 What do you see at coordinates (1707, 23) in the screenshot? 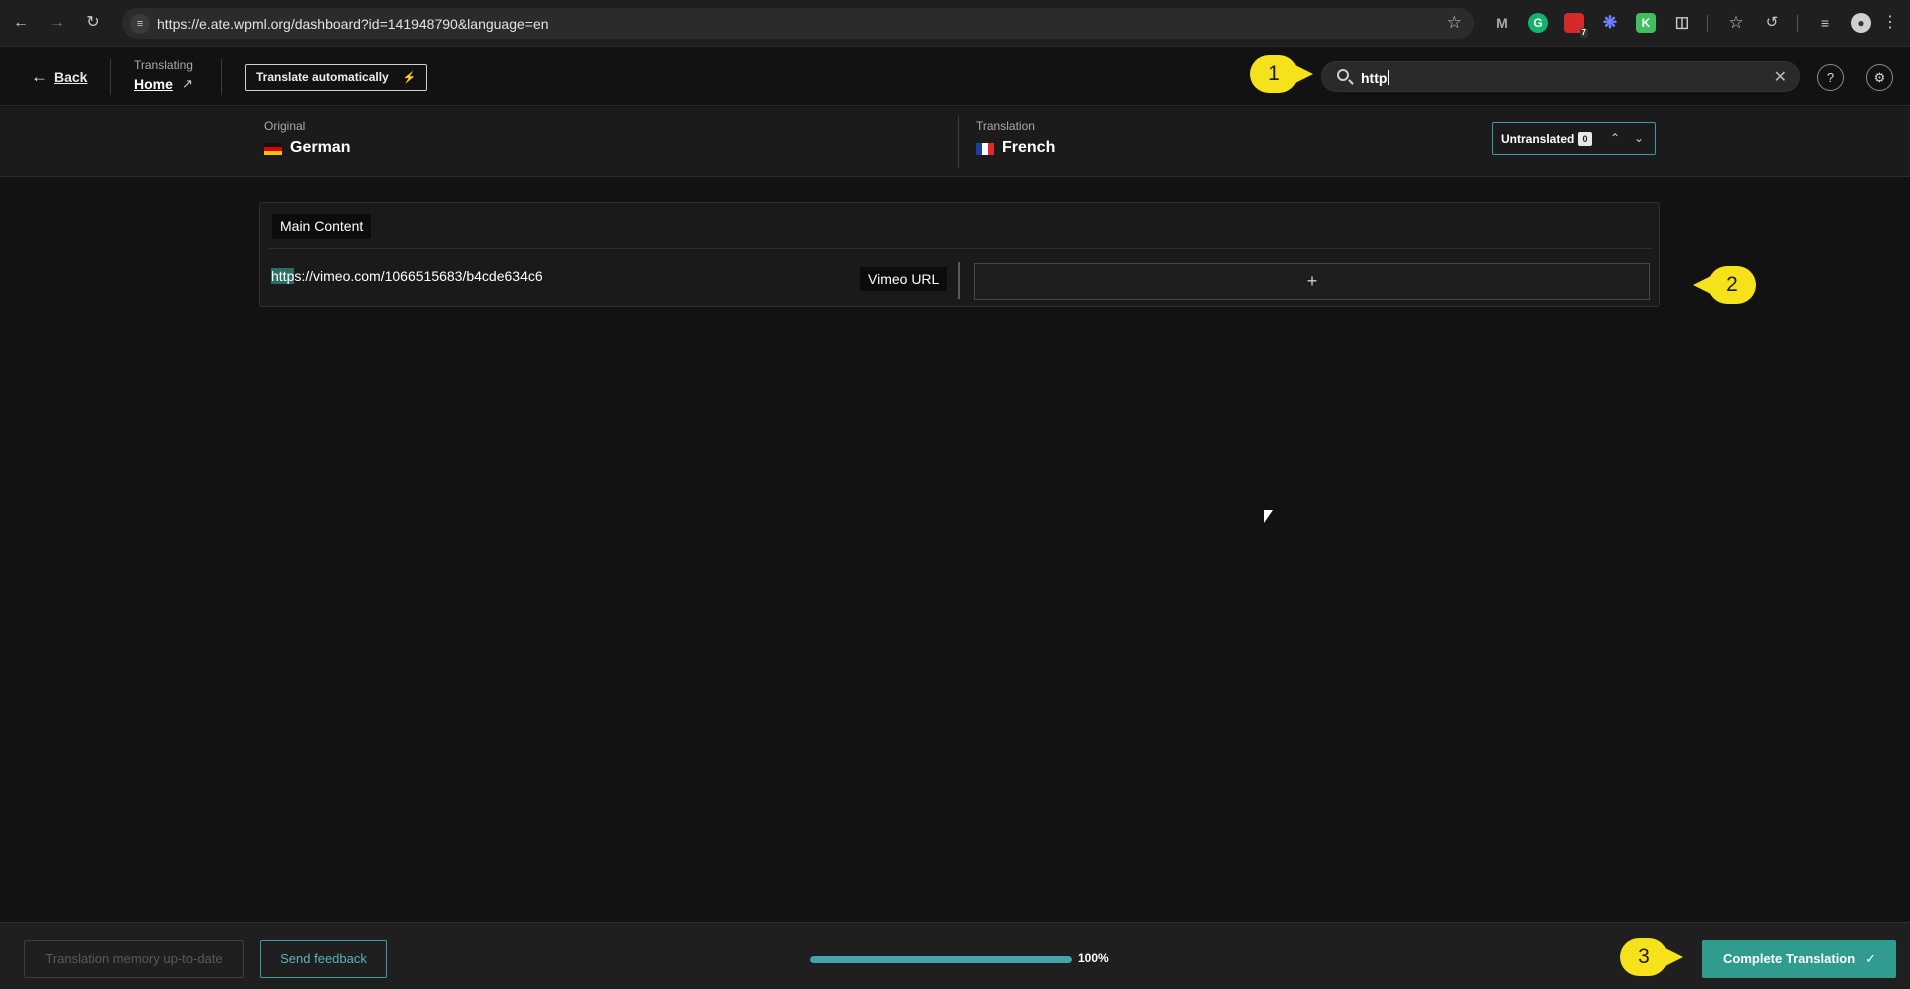
I see `toolbar-separator` at bounding box center [1707, 23].